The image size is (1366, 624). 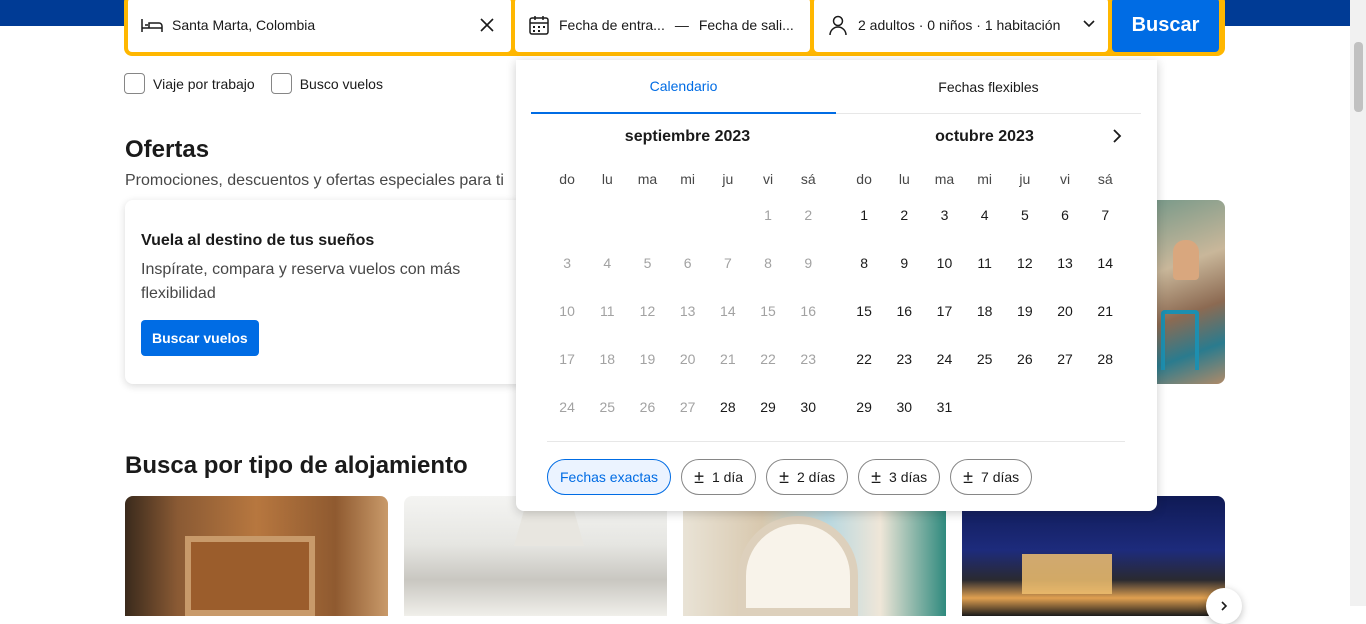 I want to click on weekday-label: lu, so click(x=904, y=179).